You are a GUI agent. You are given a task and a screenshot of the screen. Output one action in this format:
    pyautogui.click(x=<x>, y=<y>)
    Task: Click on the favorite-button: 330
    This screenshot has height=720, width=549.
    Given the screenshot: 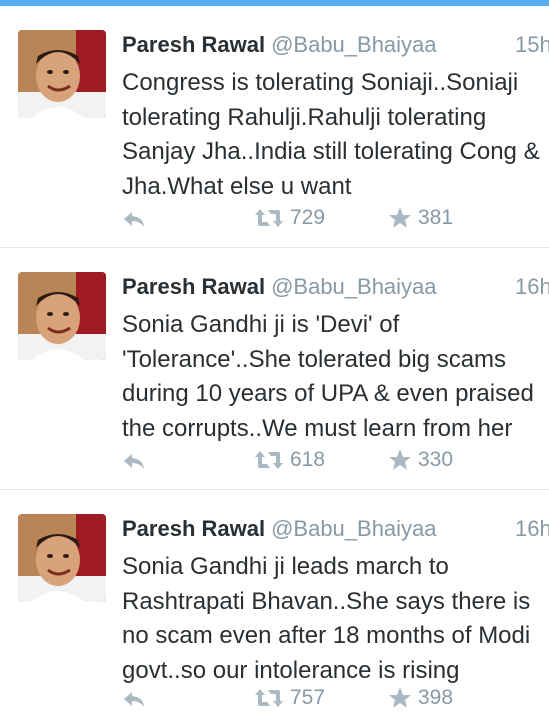 What is the action you would take?
    pyautogui.click(x=420, y=462)
    